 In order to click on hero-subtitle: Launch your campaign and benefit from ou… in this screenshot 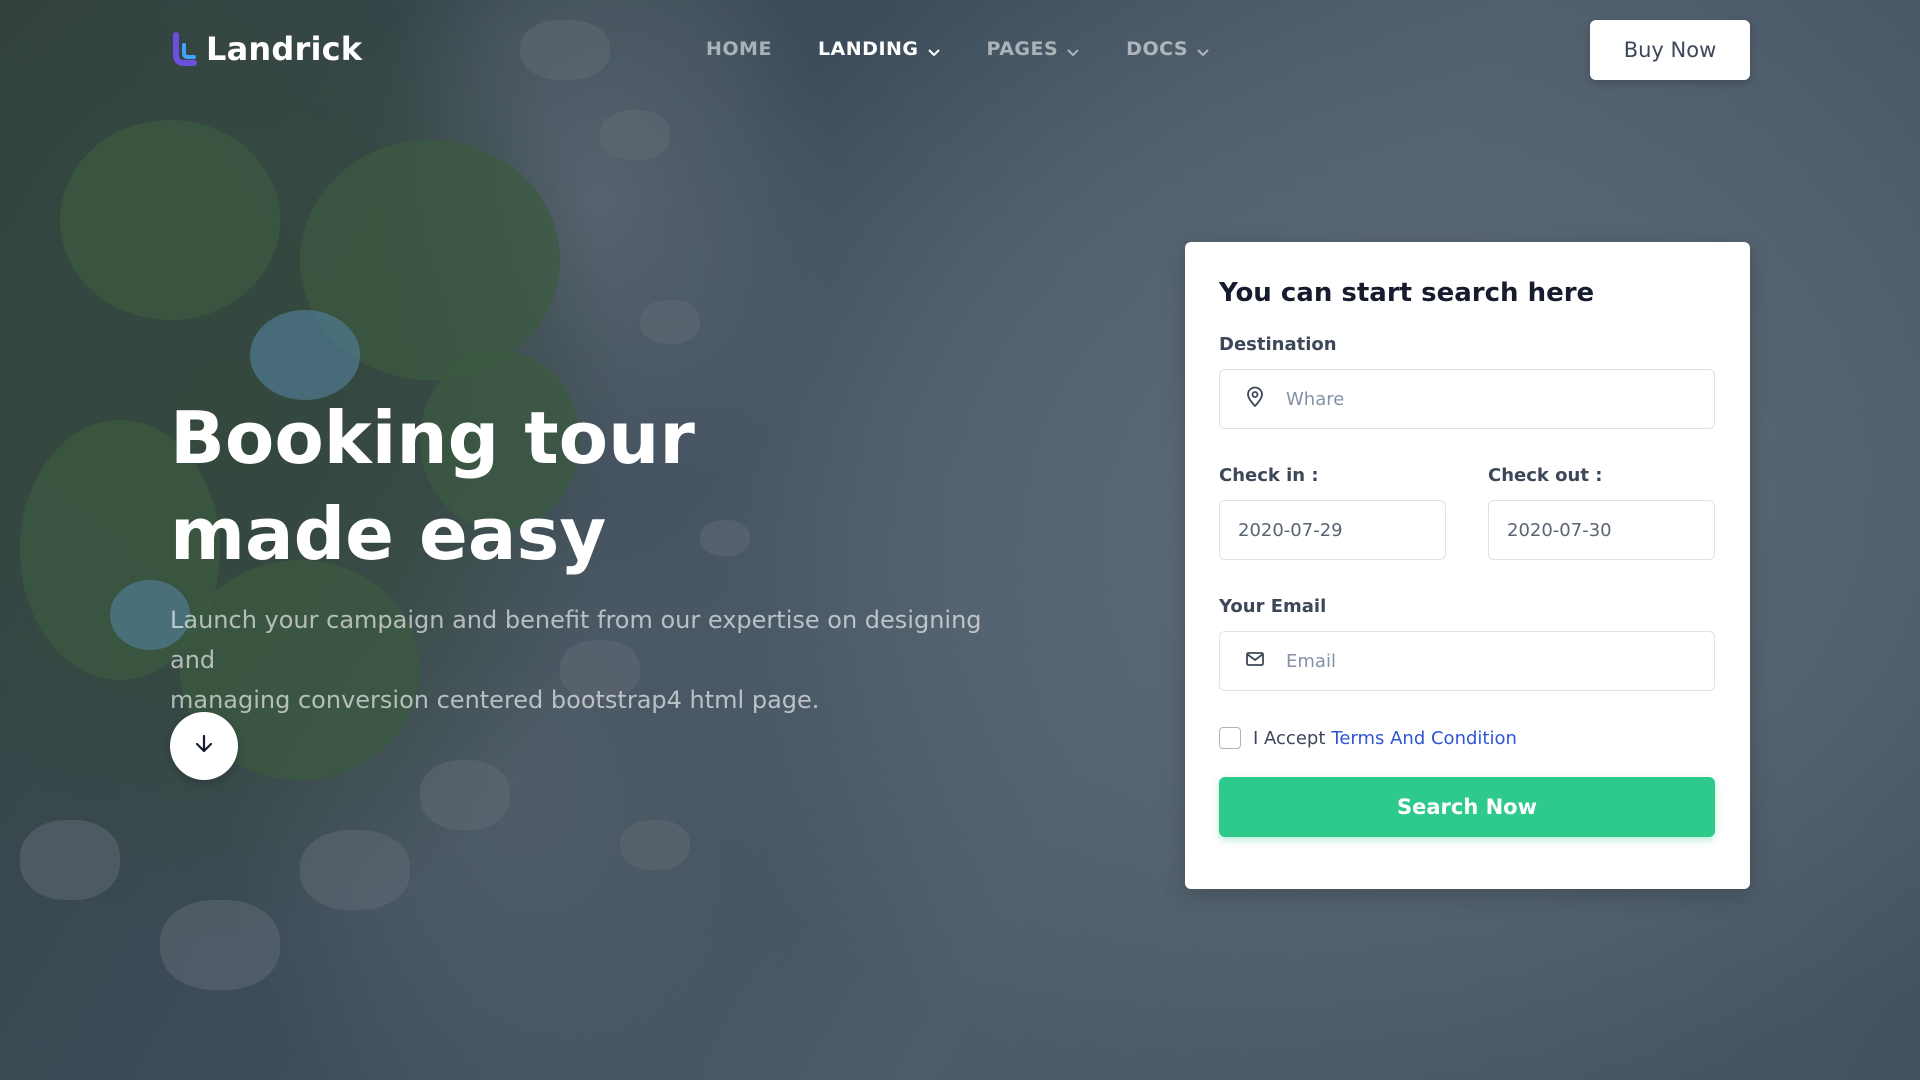, I will do `click(600, 660)`.